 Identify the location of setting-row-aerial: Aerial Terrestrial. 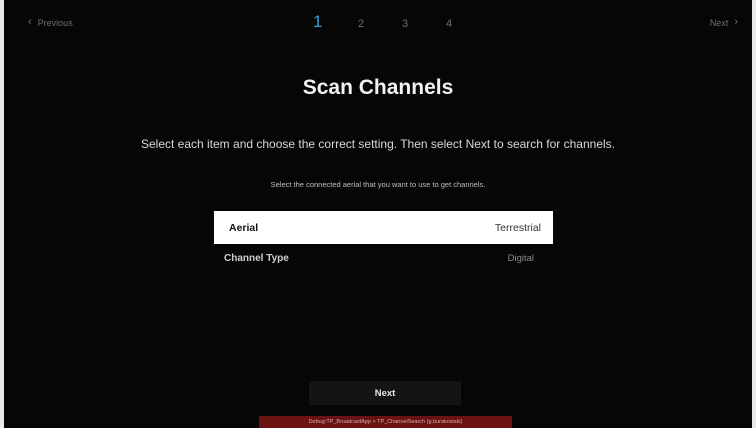
(383, 227).